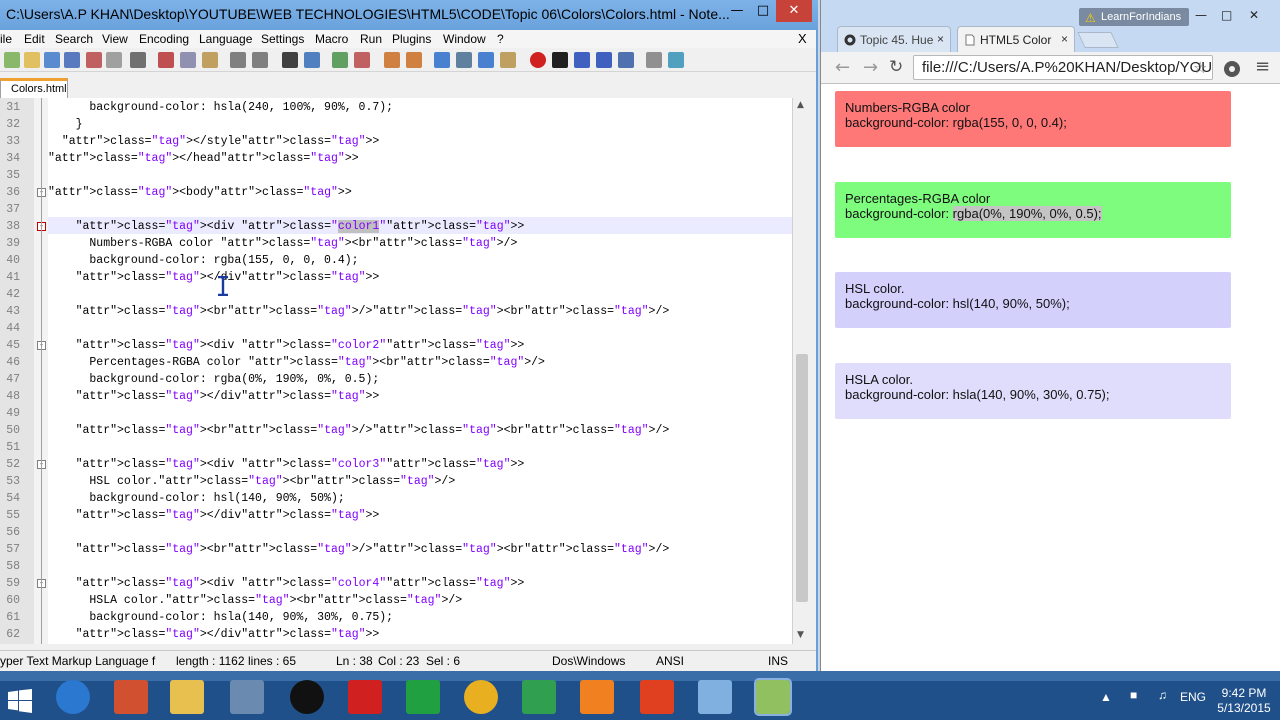 This screenshot has height=720, width=1280. I want to click on back-icon: ←, so click(842, 67).